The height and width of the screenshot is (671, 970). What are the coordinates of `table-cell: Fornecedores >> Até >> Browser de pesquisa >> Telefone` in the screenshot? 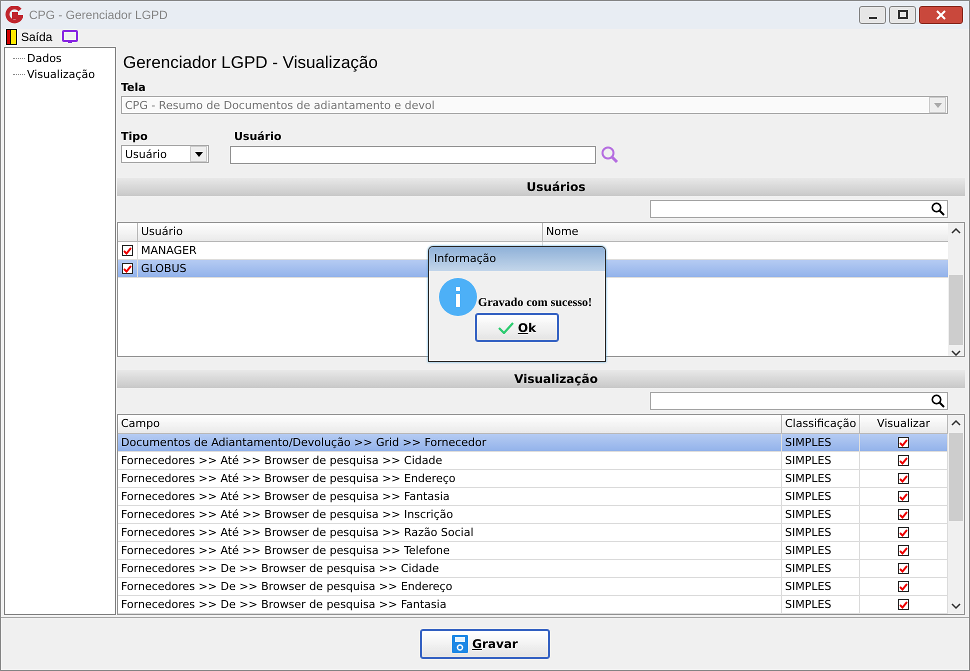 It's located at (450, 550).